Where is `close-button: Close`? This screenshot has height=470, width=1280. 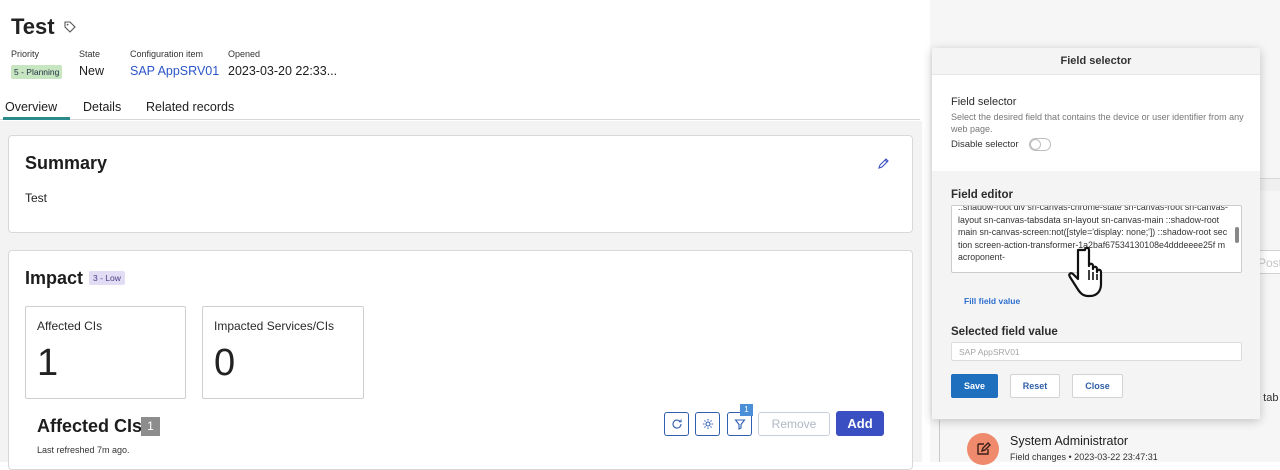 close-button: Close is located at coordinates (1097, 386).